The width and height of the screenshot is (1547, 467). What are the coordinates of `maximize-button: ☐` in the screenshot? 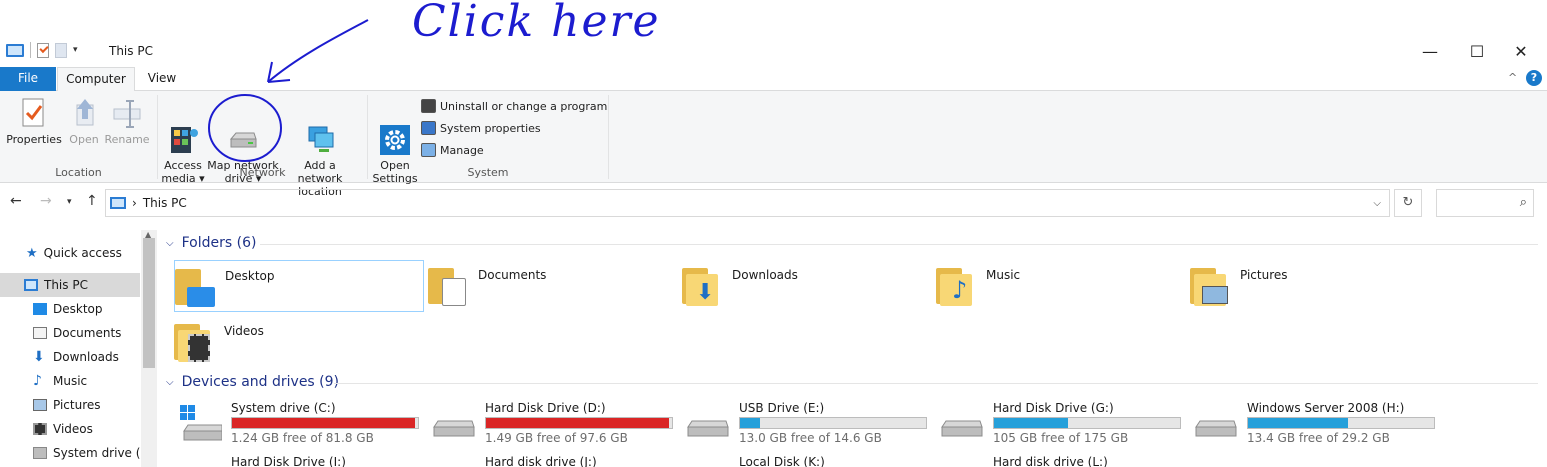 It's located at (1477, 51).